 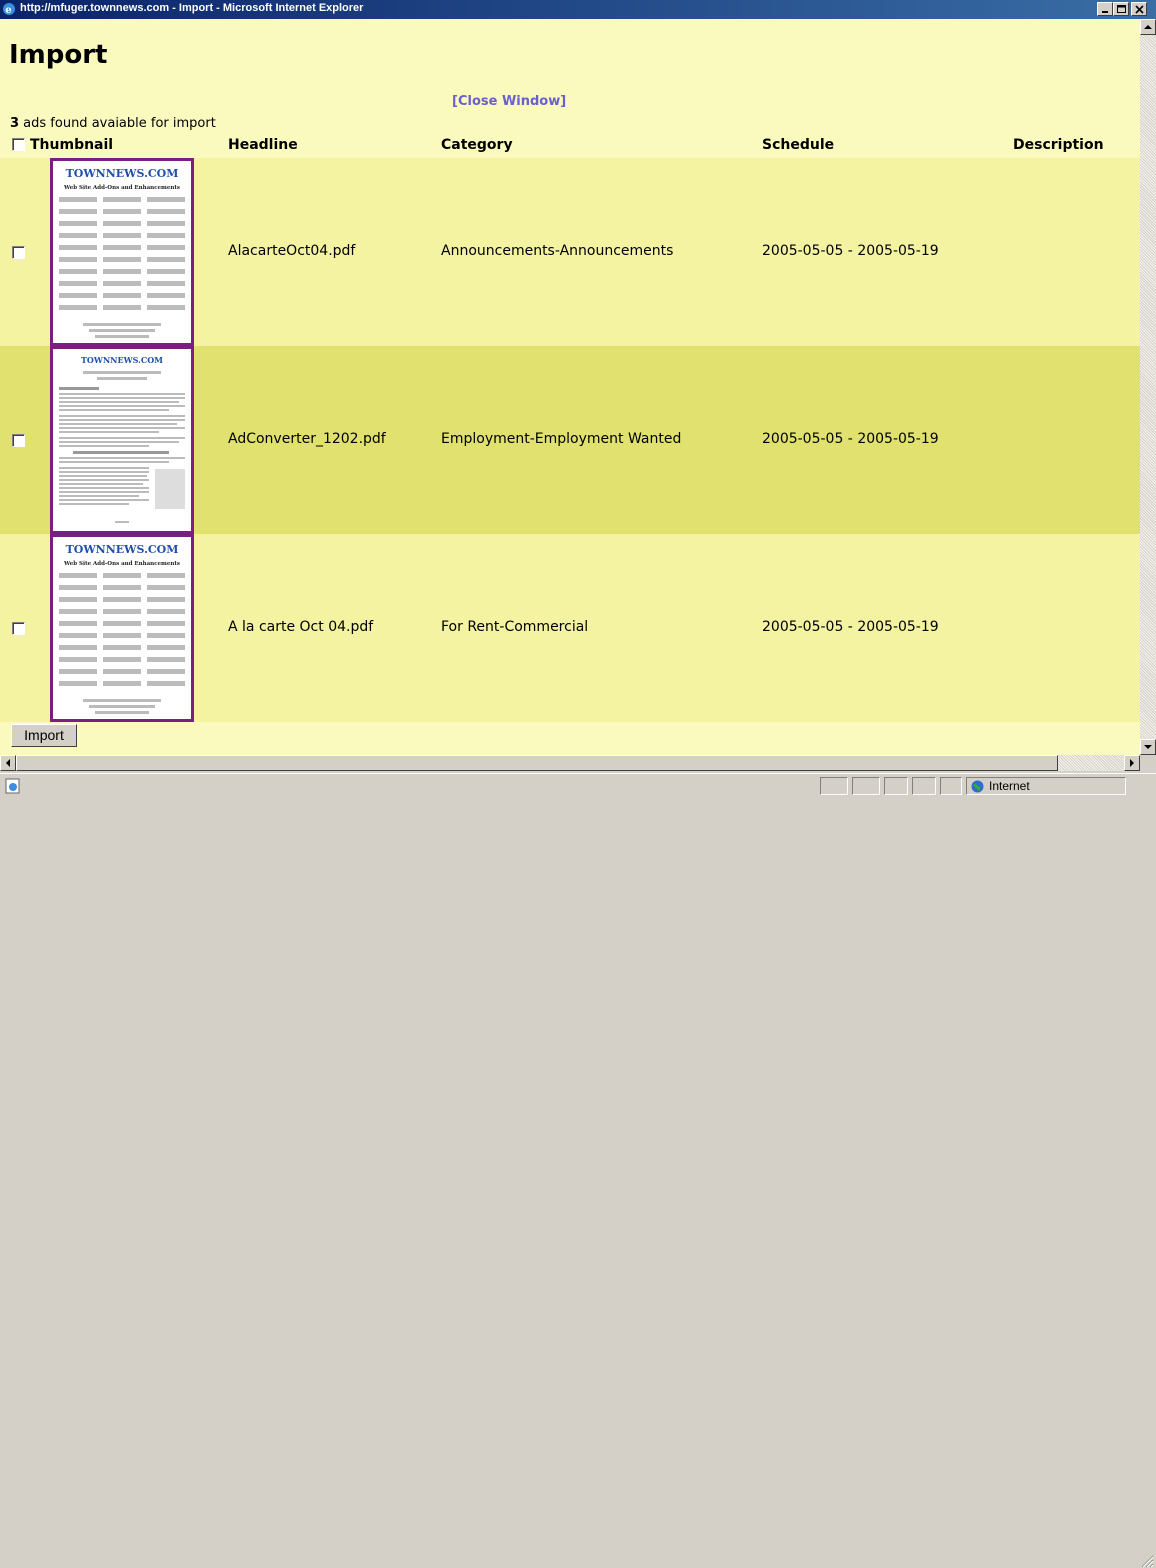 I want to click on arrow-up-icon, so click(x=1148, y=27).